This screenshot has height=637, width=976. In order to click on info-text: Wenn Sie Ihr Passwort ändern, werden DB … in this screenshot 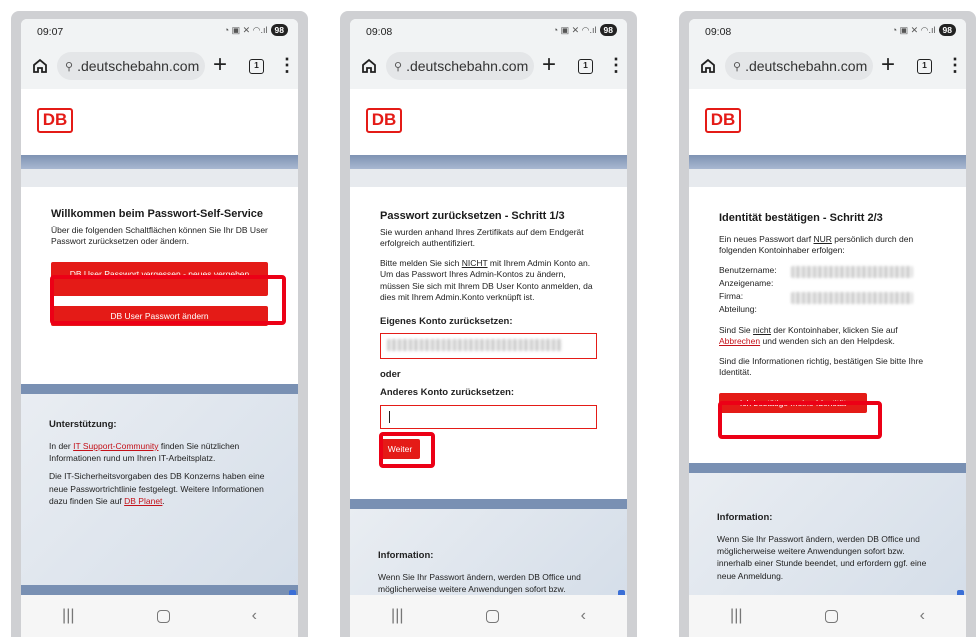, I will do `click(822, 557)`.